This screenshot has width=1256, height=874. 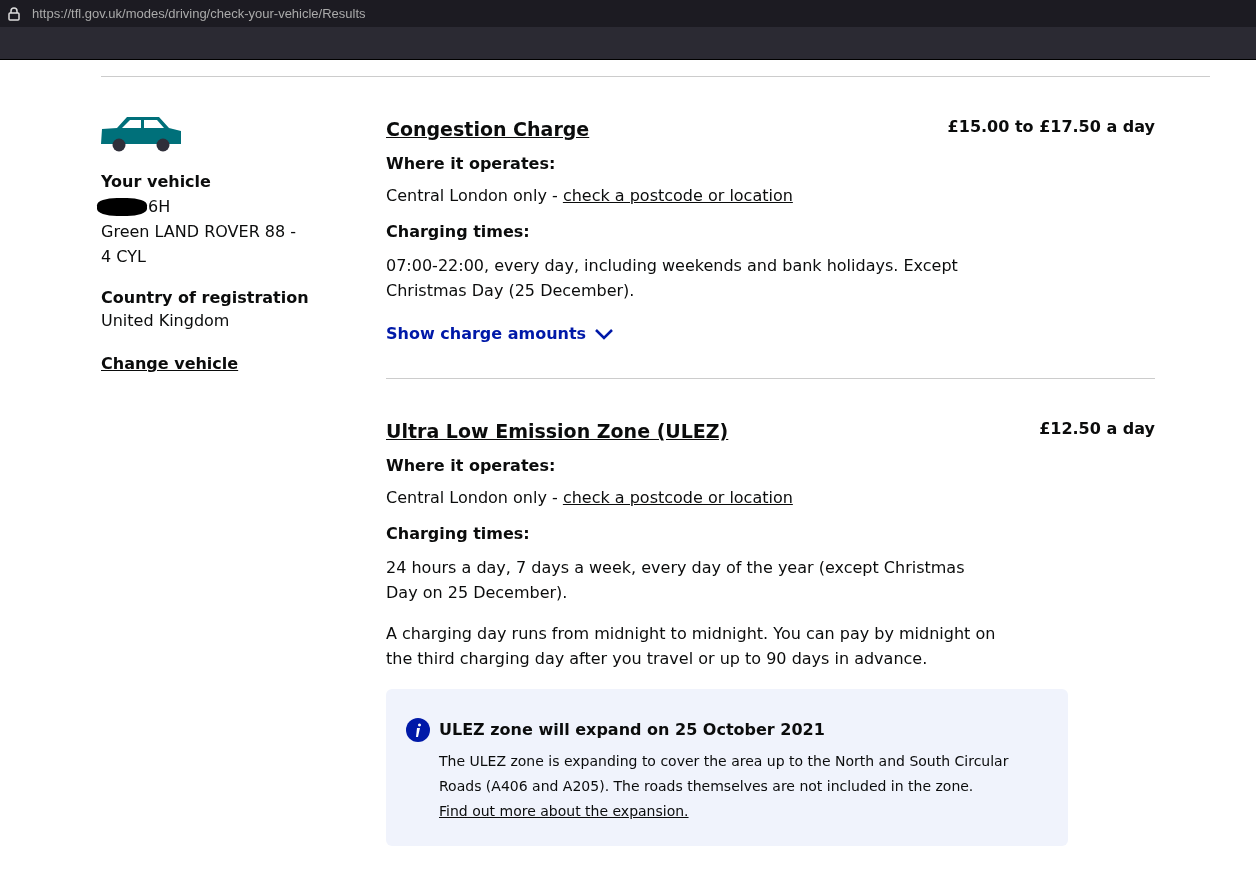 What do you see at coordinates (557, 431) in the screenshot?
I see `charge-title-link: Ultra Low Emission Zone (ULEZ)` at bounding box center [557, 431].